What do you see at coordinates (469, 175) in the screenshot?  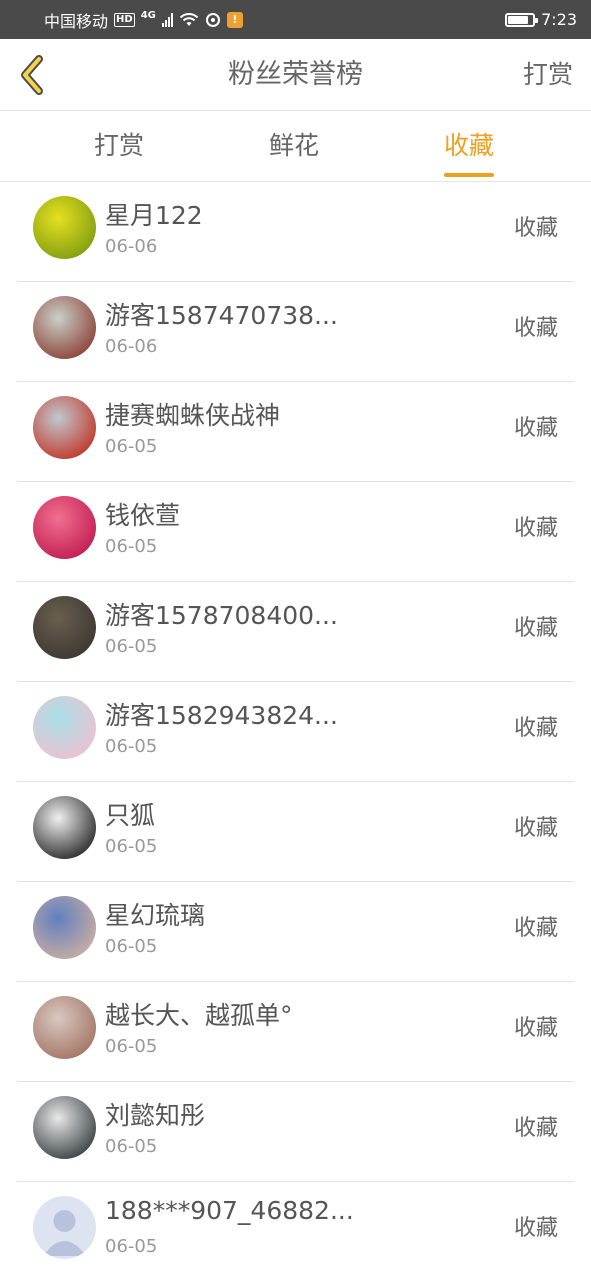 I see `active-tab-indicator` at bounding box center [469, 175].